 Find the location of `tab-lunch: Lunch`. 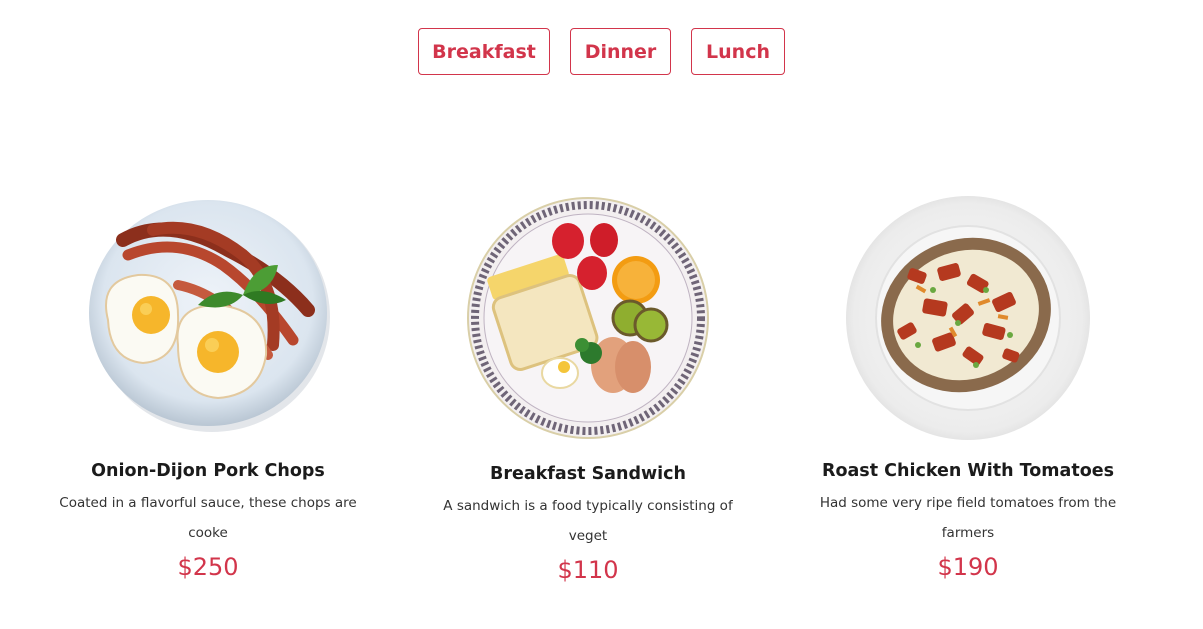

tab-lunch: Lunch is located at coordinates (738, 51).